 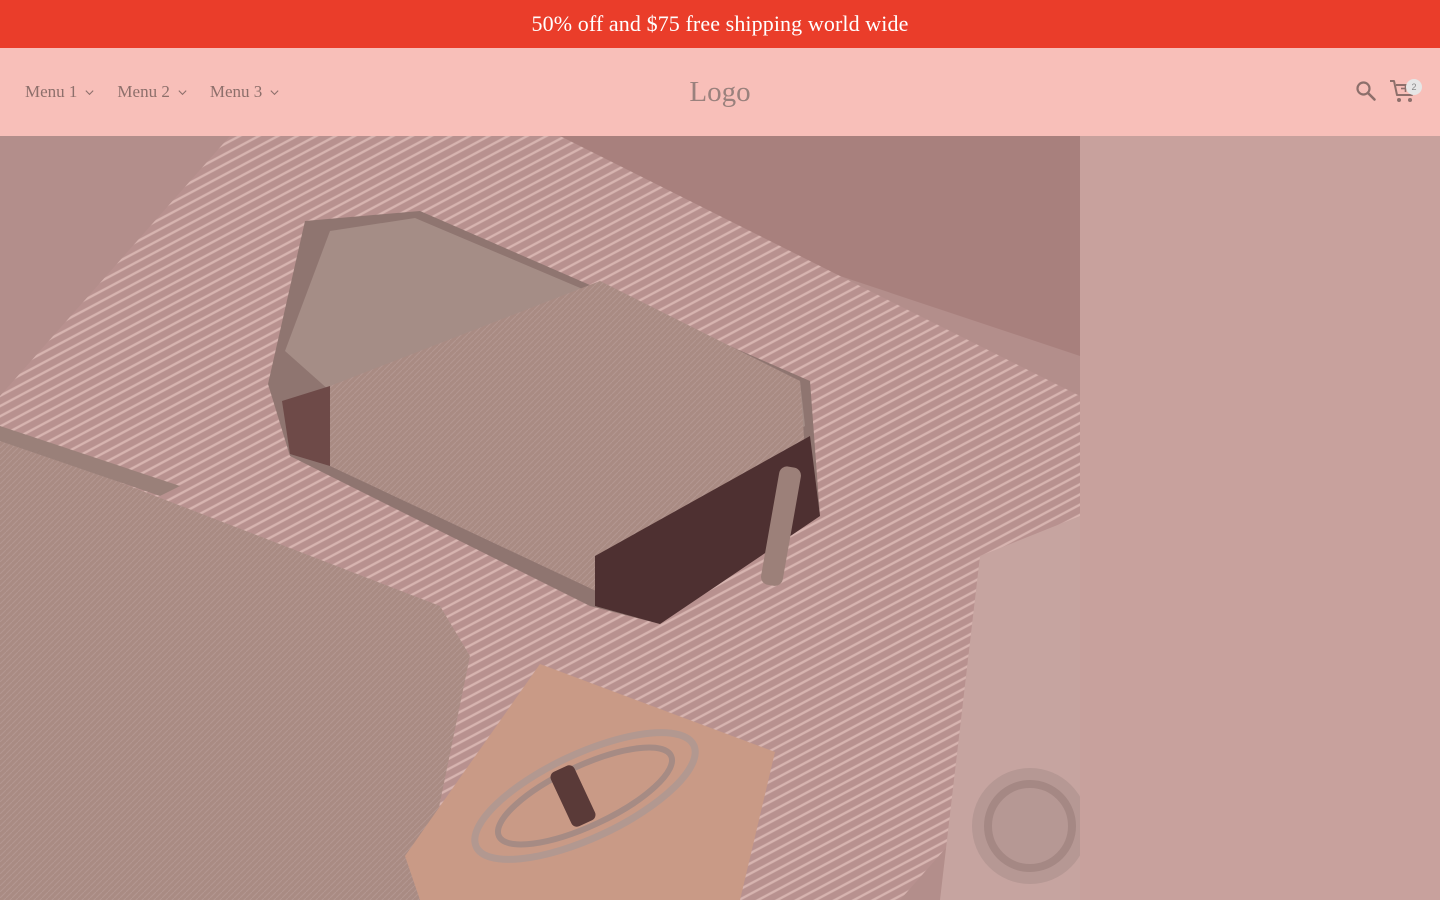 What do you see at coordinates (1414, 87) in the screenshot?
I see `cart-count-badge: 2` at bounding box center [1414, 87].